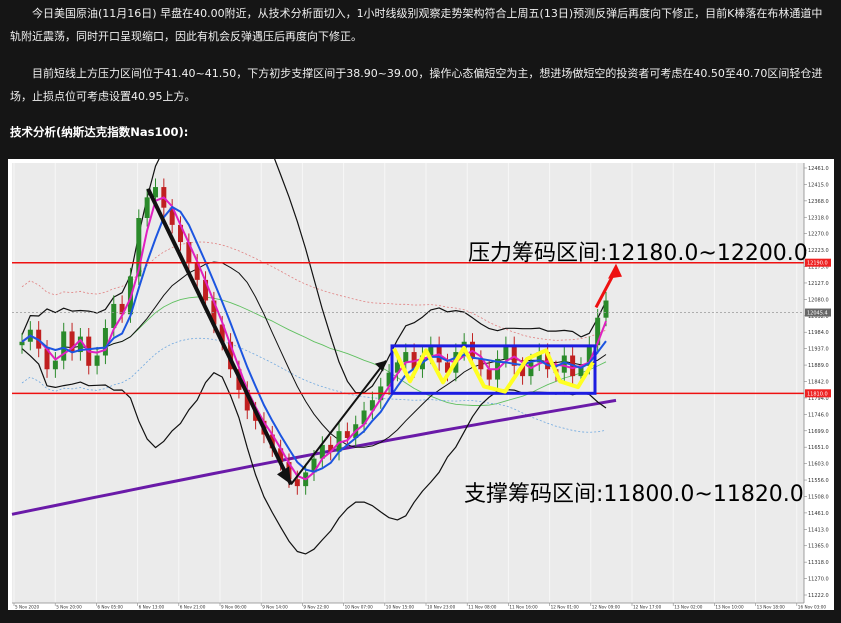  What do you see at coordinates (818, 350) in the screenshot?
I see `y-tick-label: 11937.0` at bounding box center [818, 350].